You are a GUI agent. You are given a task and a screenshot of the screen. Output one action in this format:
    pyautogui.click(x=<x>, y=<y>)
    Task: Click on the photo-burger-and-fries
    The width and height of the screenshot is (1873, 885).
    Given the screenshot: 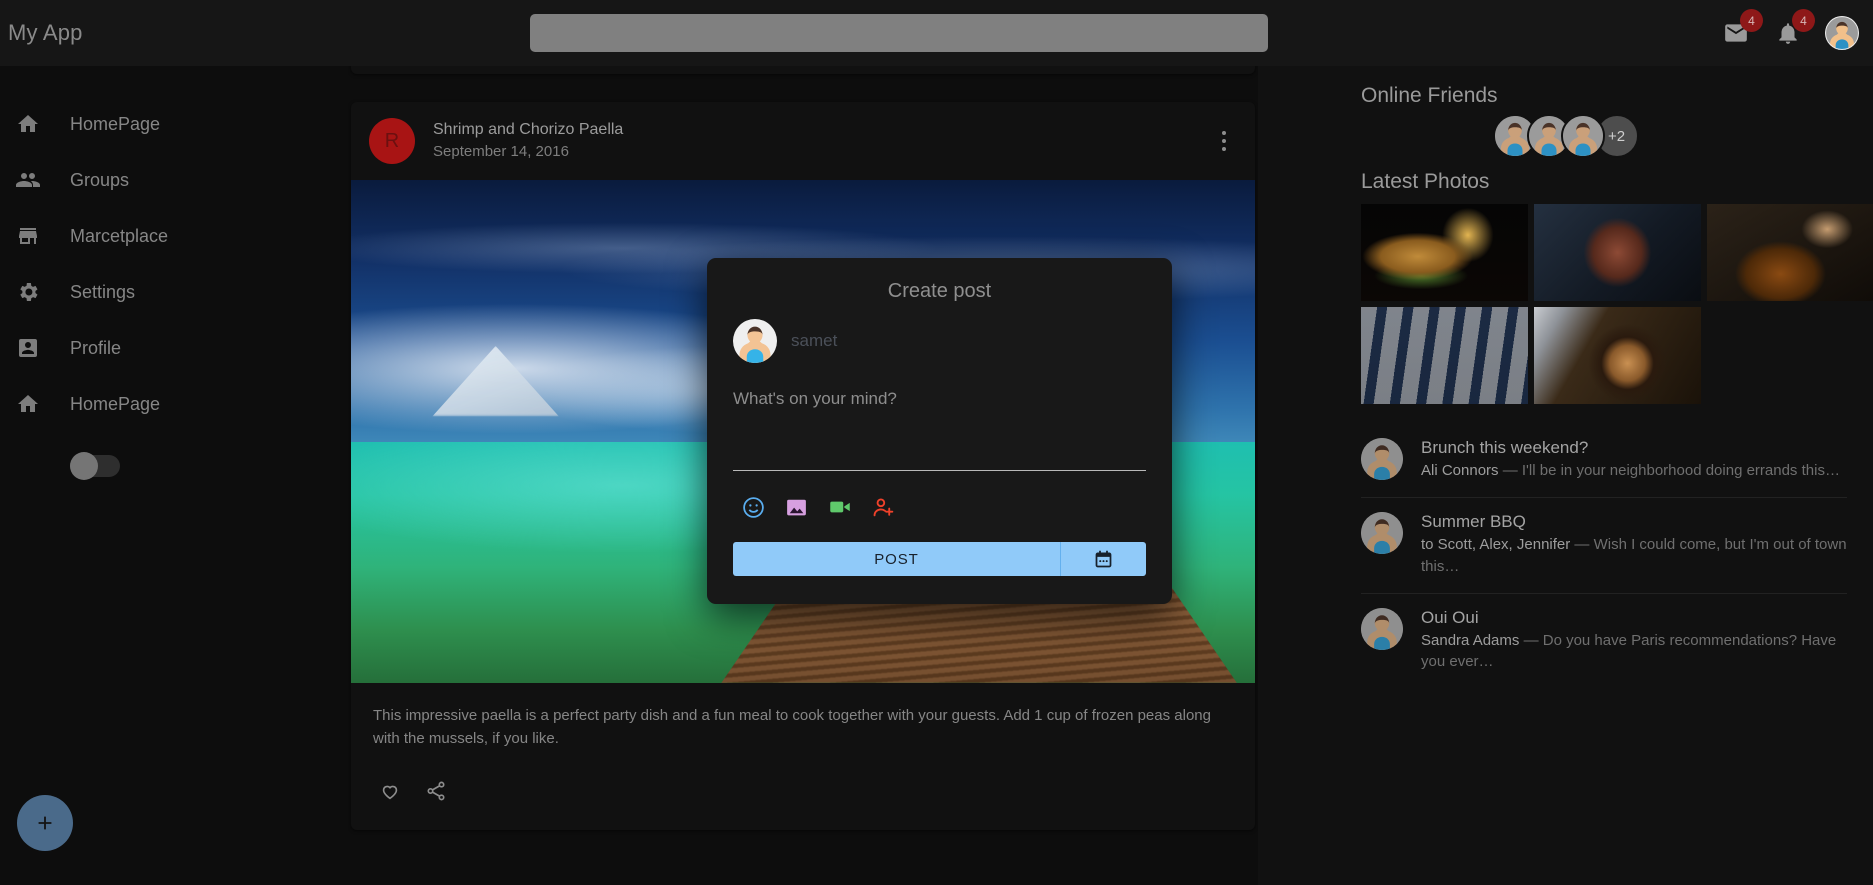 What is the action you would take?
    pyautogui.click(x=1444, y=252)
    